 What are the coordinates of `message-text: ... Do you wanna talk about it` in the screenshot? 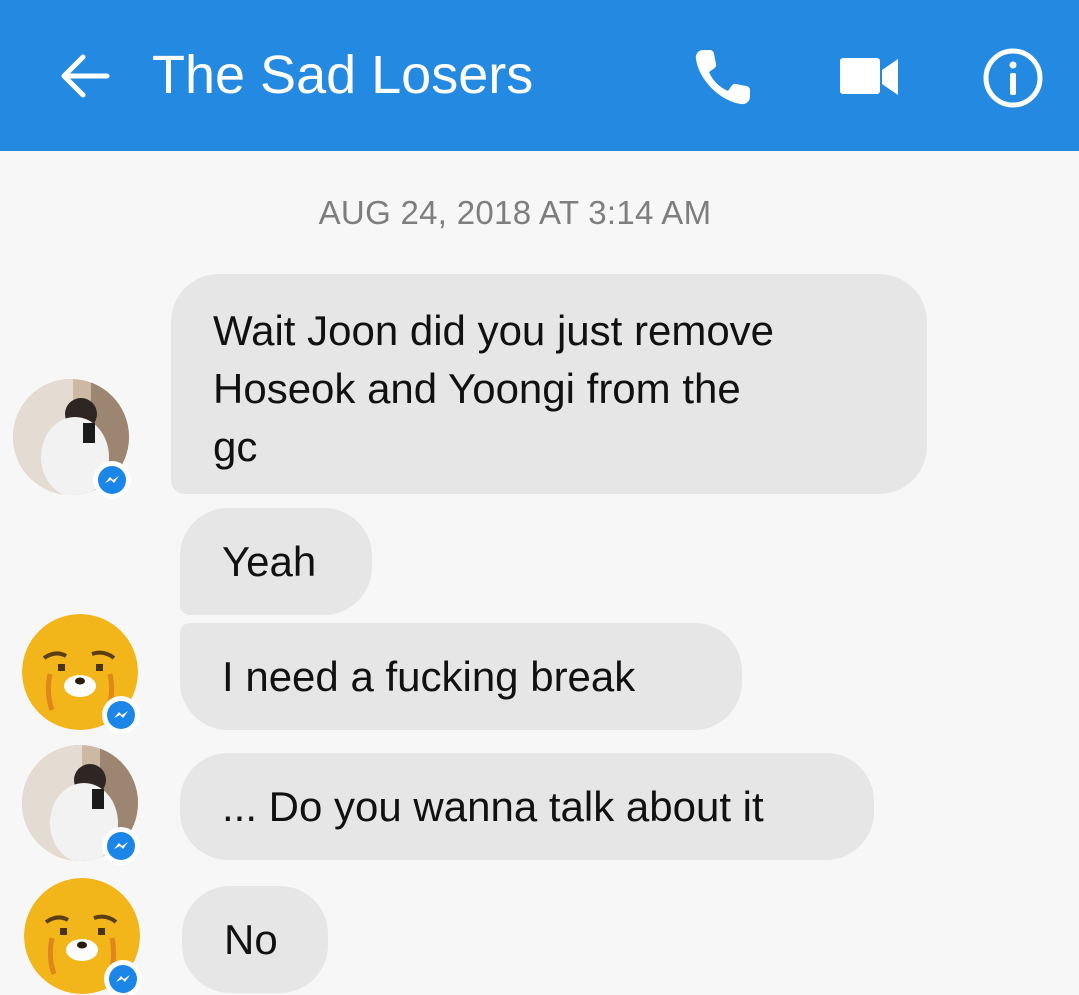 It's located at (493, 806).